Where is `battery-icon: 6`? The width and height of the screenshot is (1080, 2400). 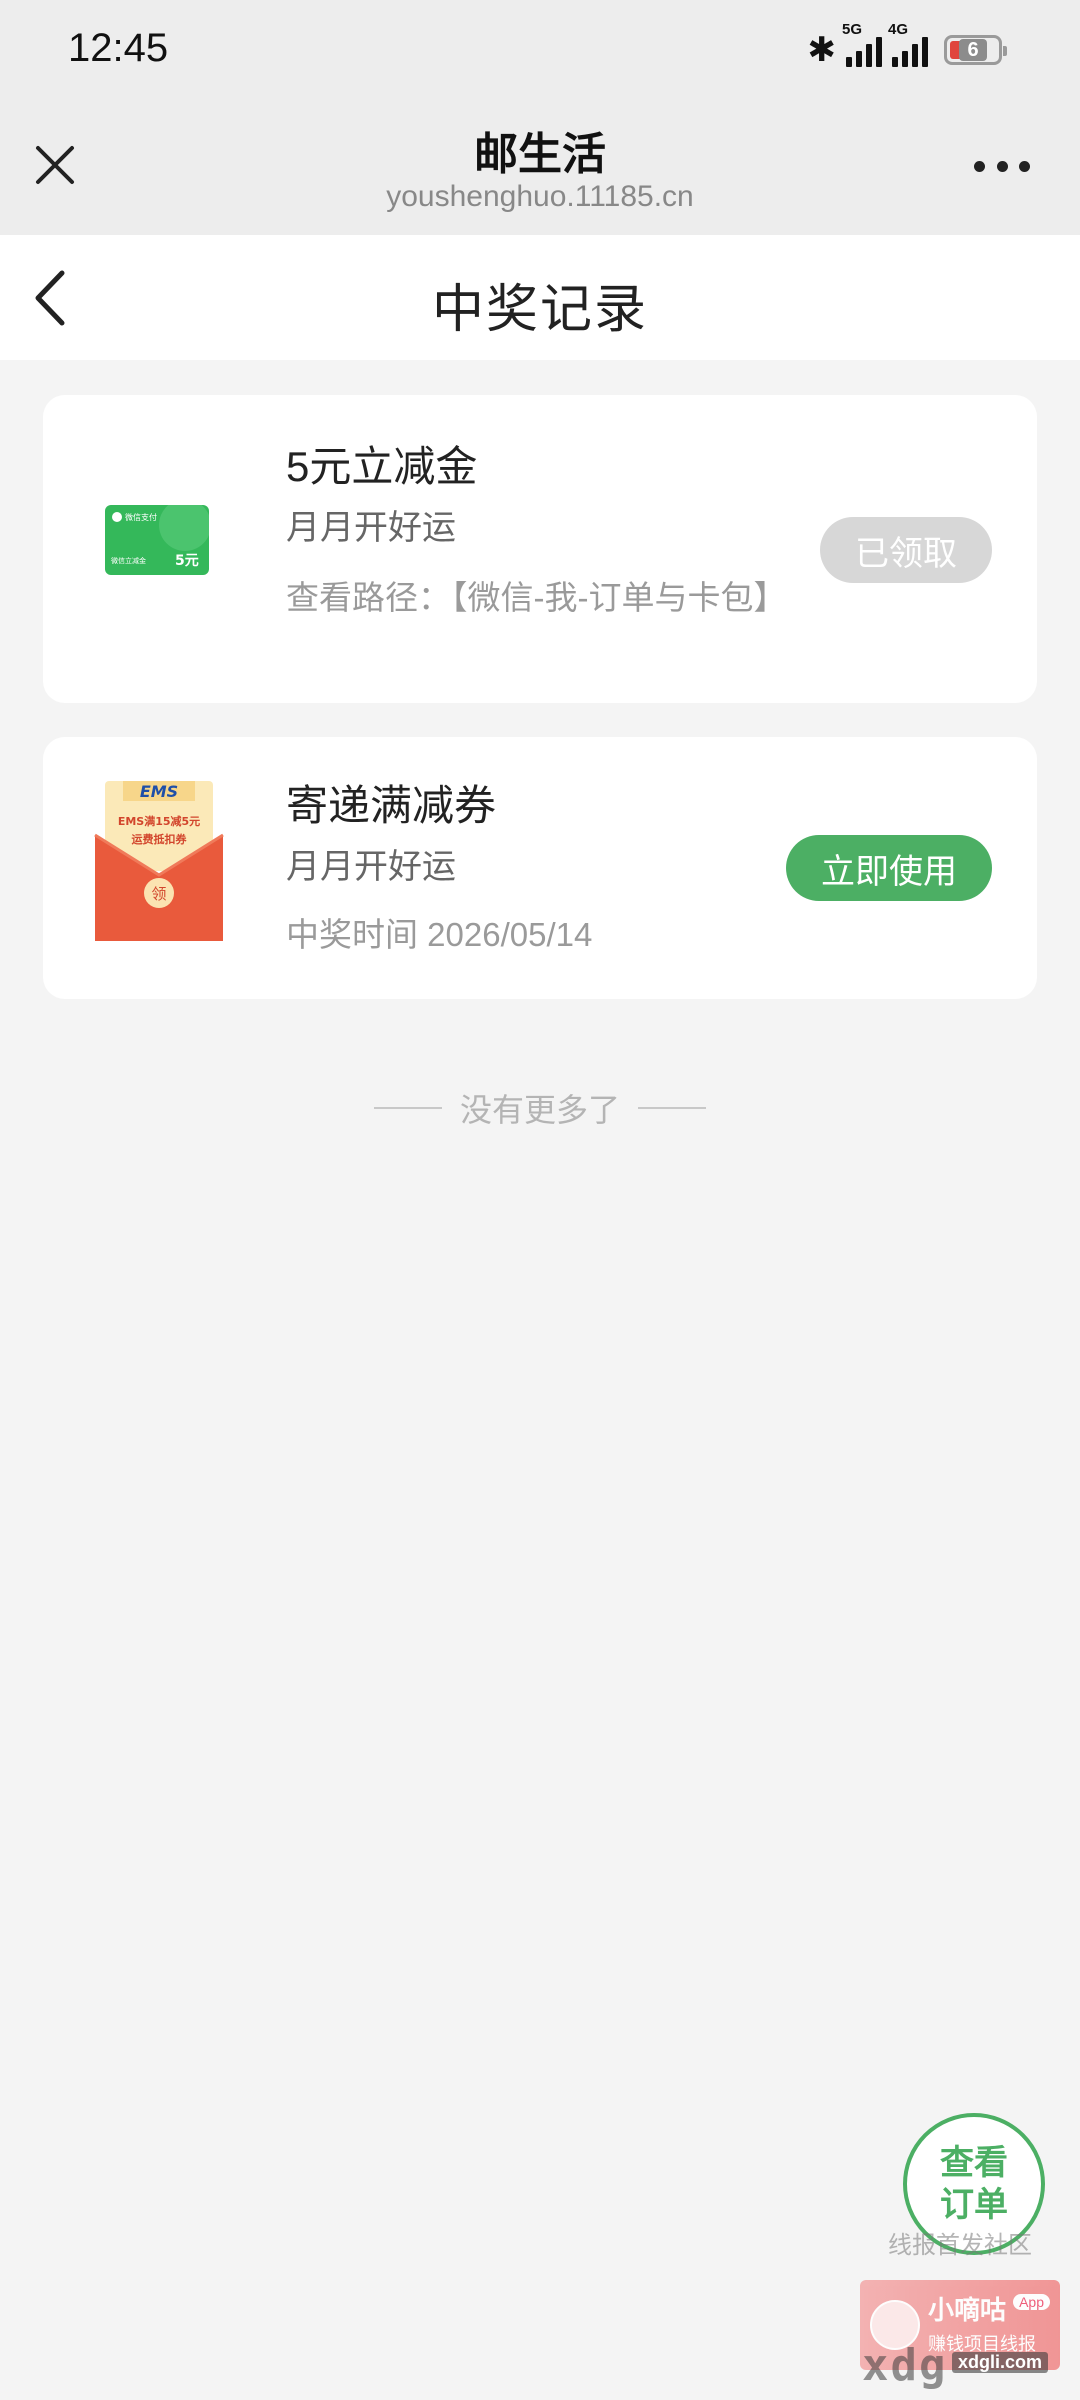
battery-icon: 6 is located at coordinates (975, 50).